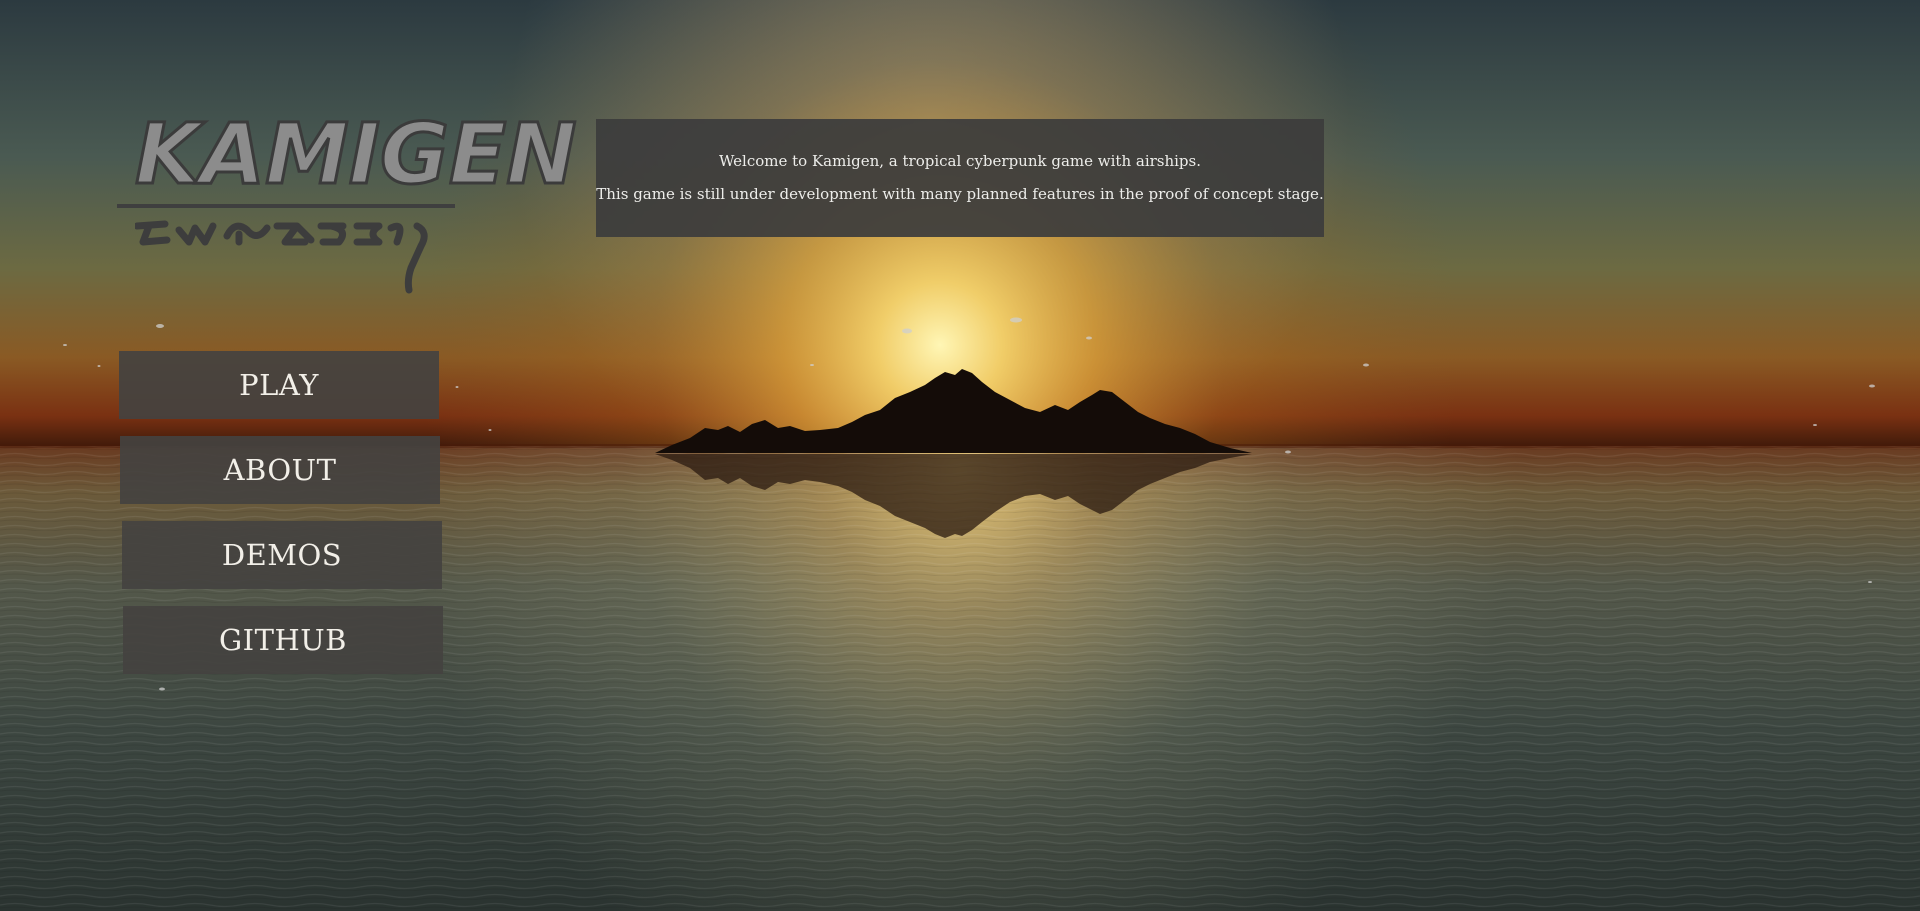 This screenshot has height=911, width=1920. I want to click on github-button: GITHUB, so click(283, 640).